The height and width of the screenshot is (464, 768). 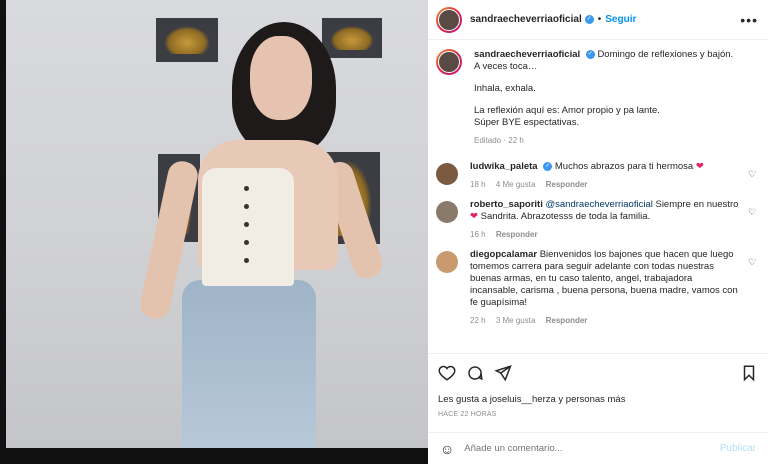 I want to click on comment-username: ludwika_paleta, so click(x=504, y=166).